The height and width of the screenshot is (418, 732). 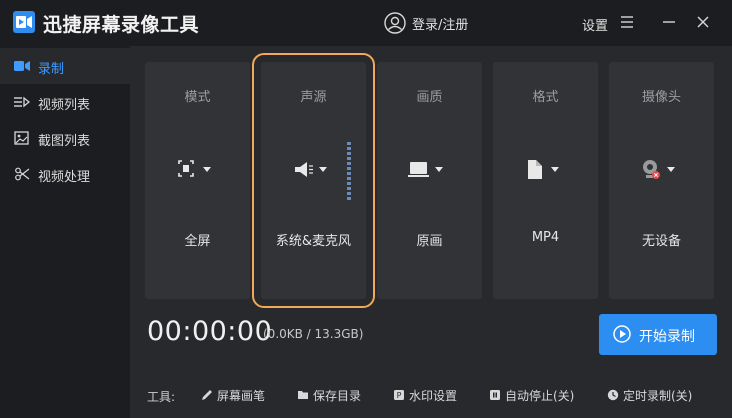 What do you see at coordinates (433, 395) in the screenshot?
I see `tool-label: 水印设置` at bounding box center [433, 395].